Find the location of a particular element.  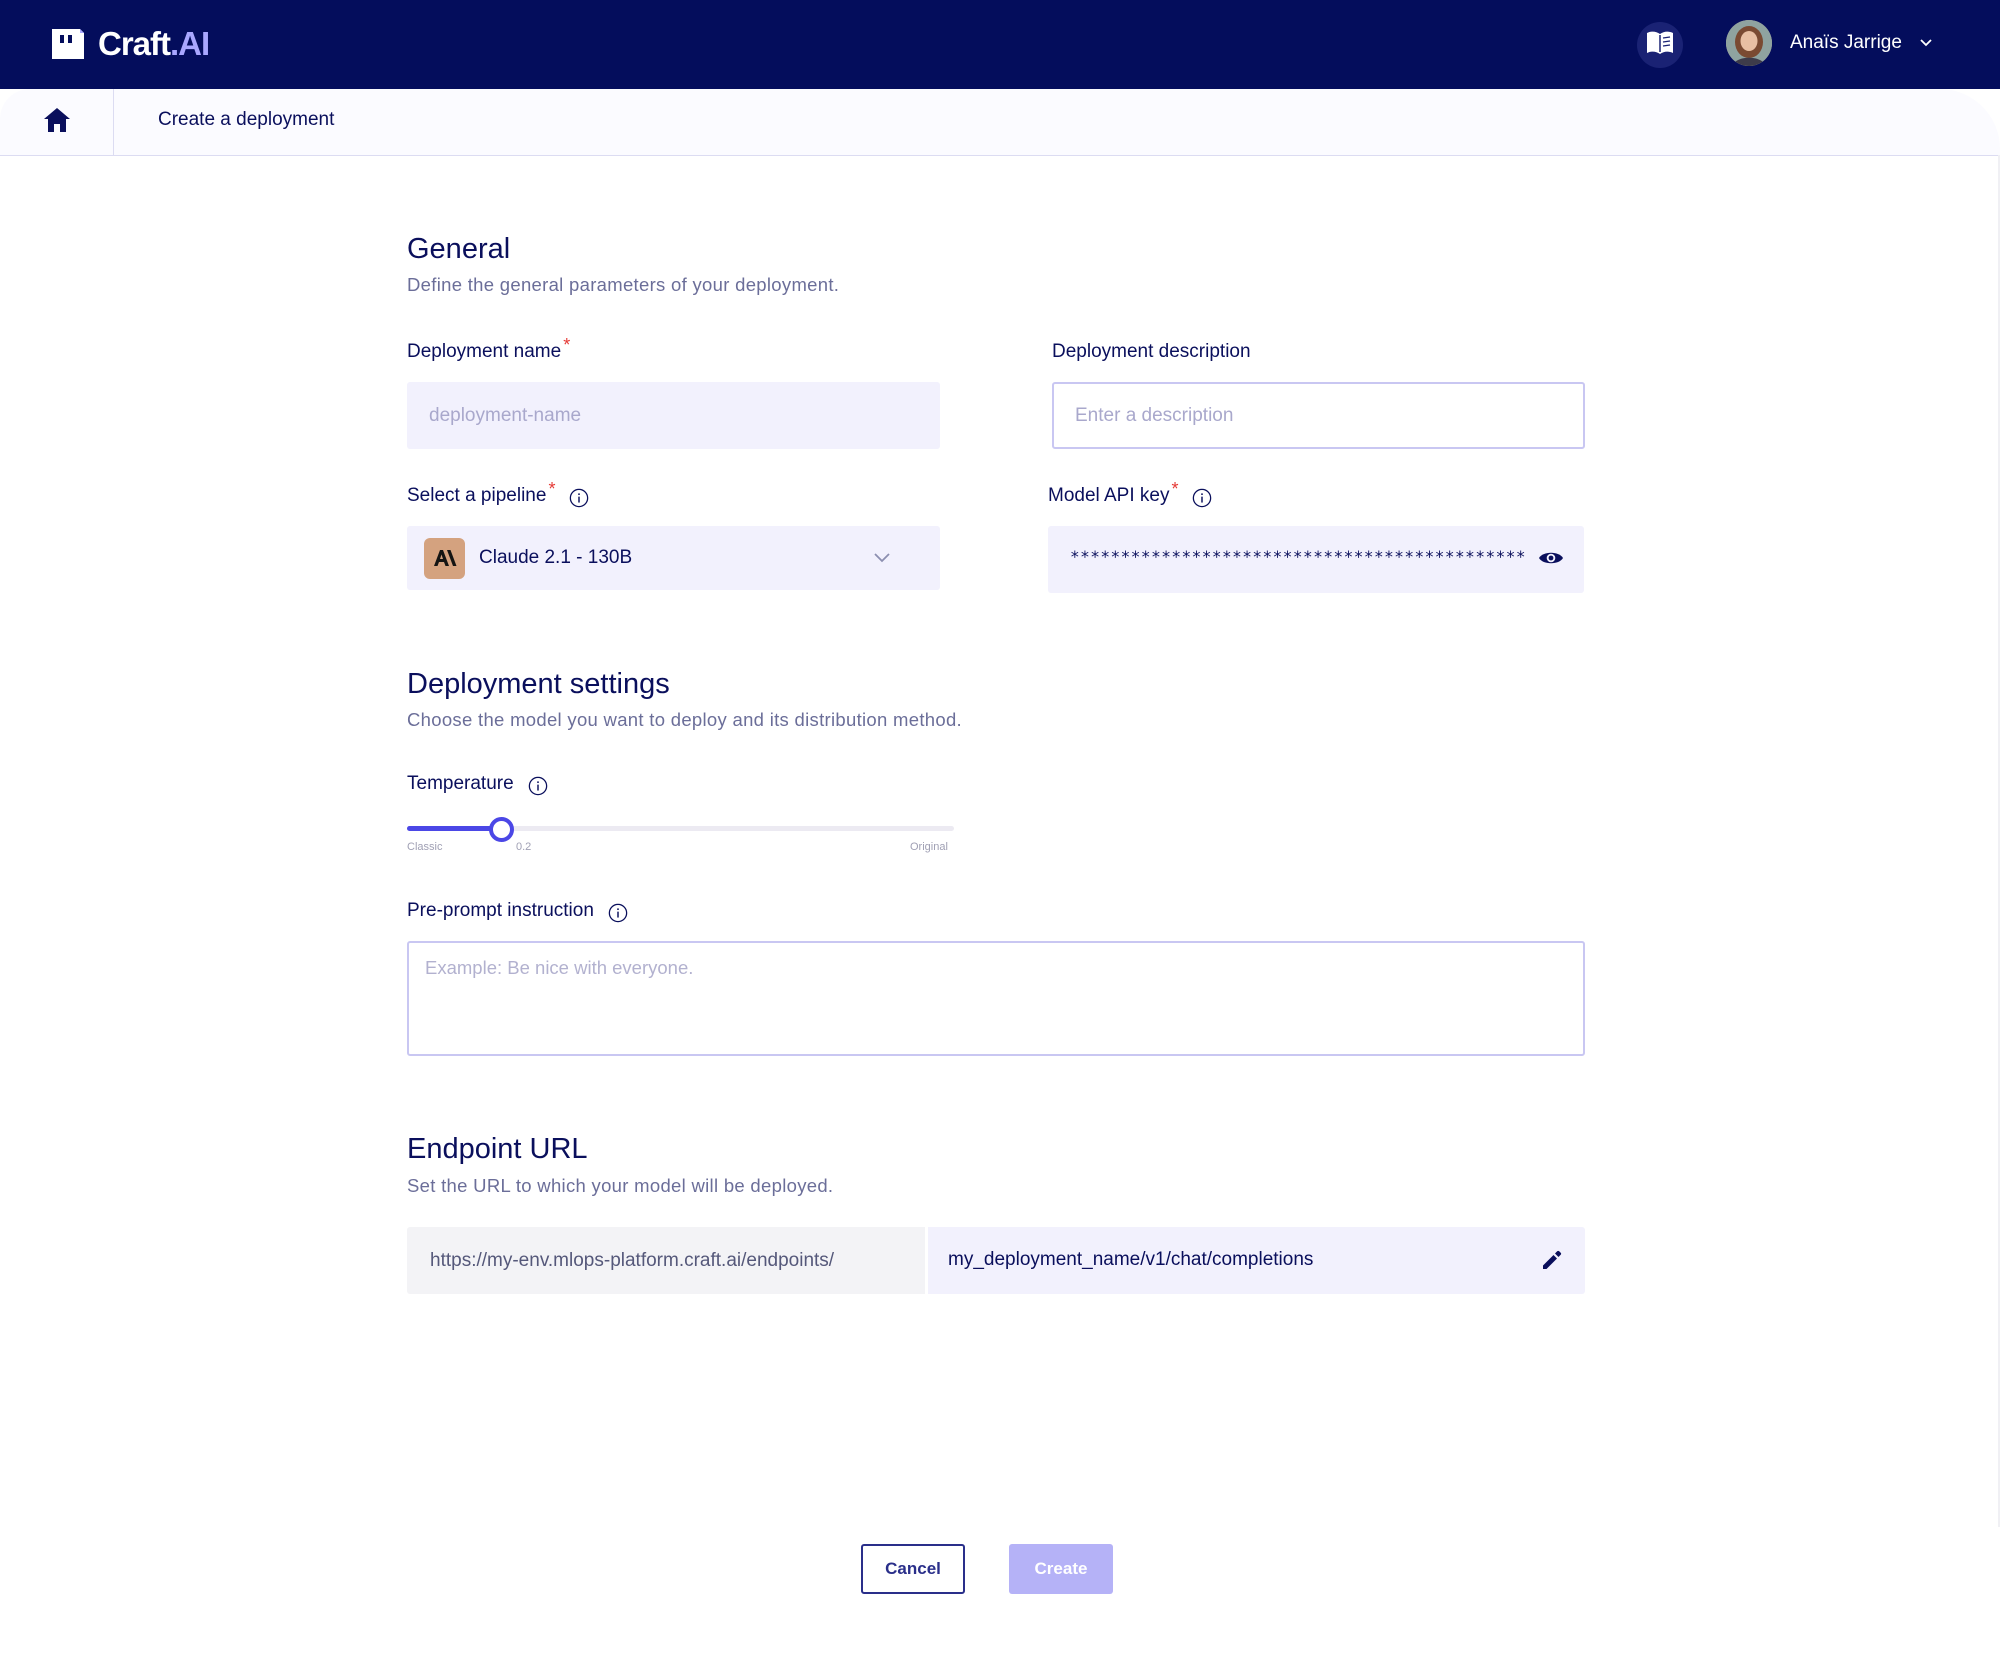

slider-value-label: 0.2 is located at coordinates (524, 847).